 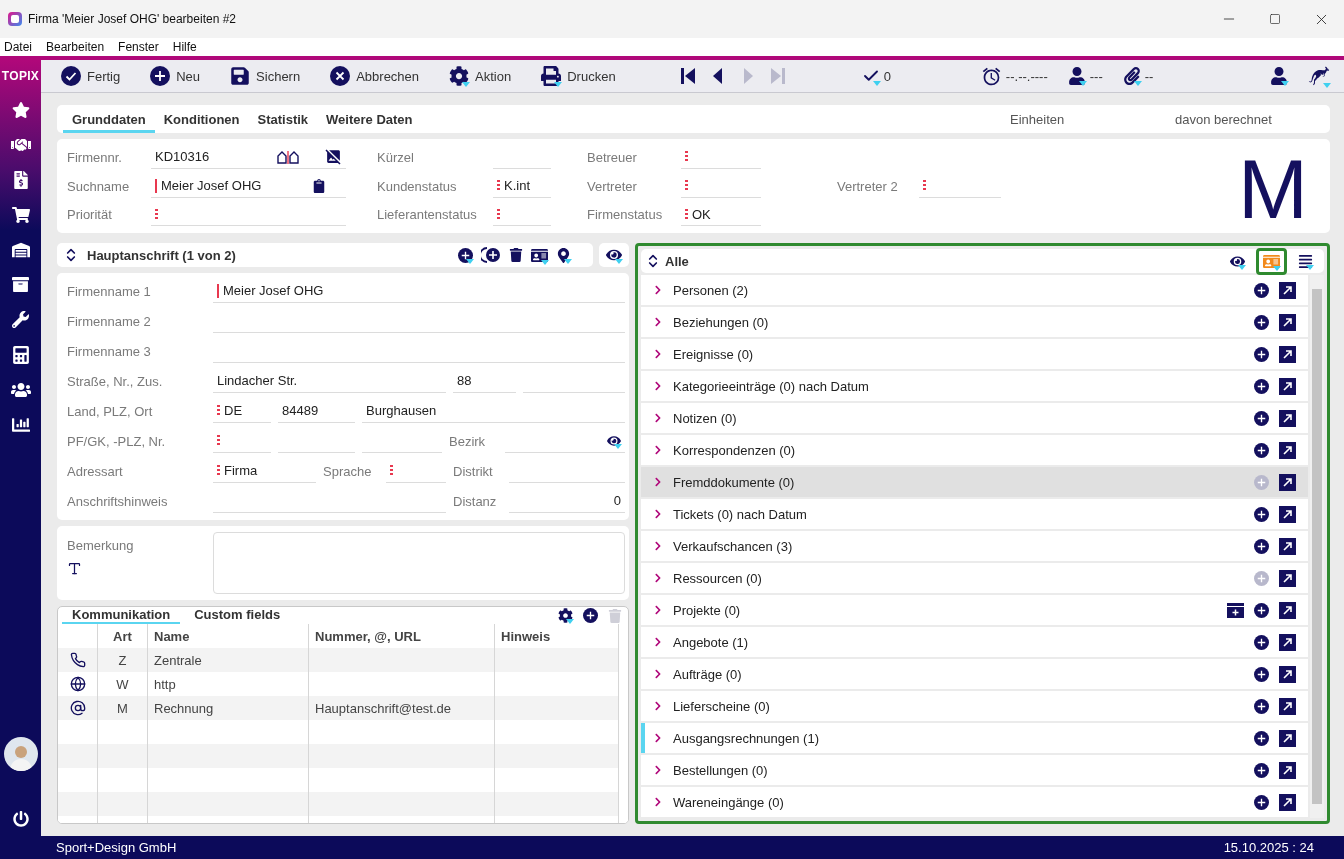 What do you see at coordinates (242, 411) in the screenshot?
I see `input-field: DE` at bounding box center [242, 411].